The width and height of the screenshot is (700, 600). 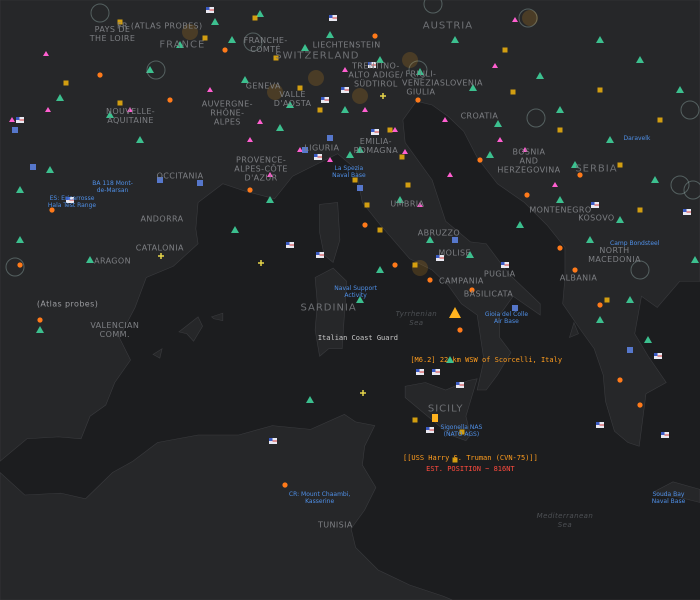 I want to click on base-label: Gioia del Colle Air Base, so click(x=506, y=318).